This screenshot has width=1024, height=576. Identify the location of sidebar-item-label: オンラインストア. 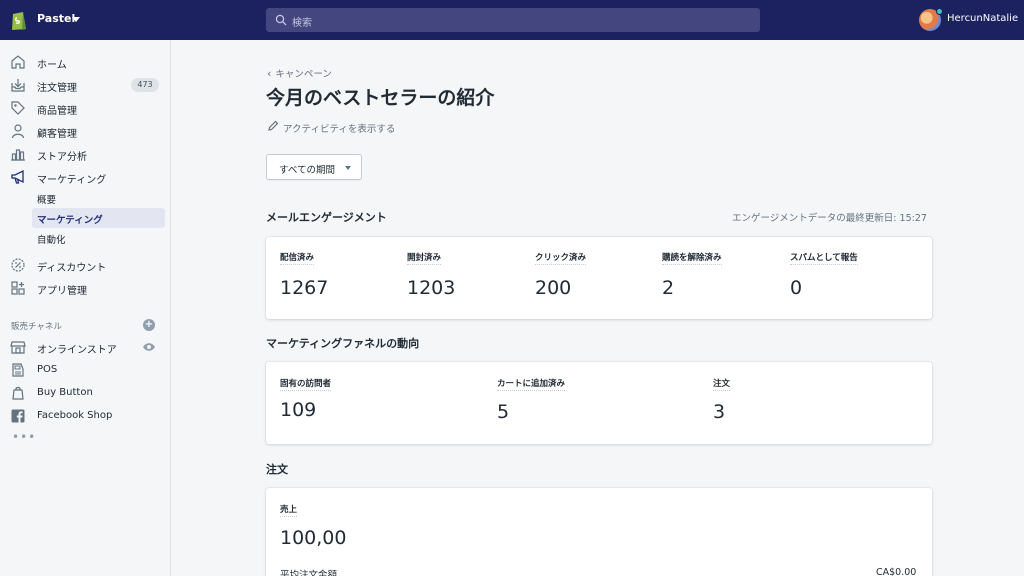
(77, 350).